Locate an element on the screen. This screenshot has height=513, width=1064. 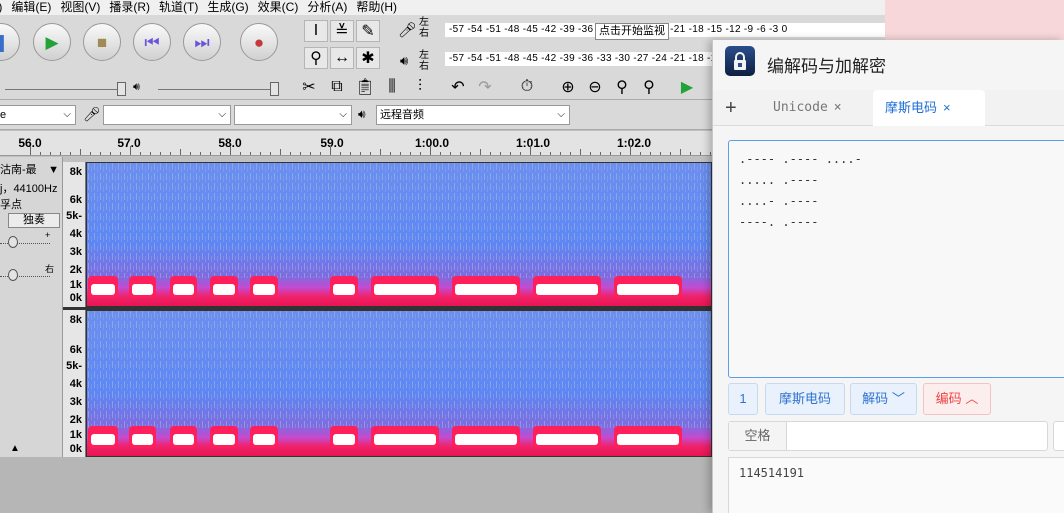
sync-lock-button: ⏱ is located at coordinates (527, 87).